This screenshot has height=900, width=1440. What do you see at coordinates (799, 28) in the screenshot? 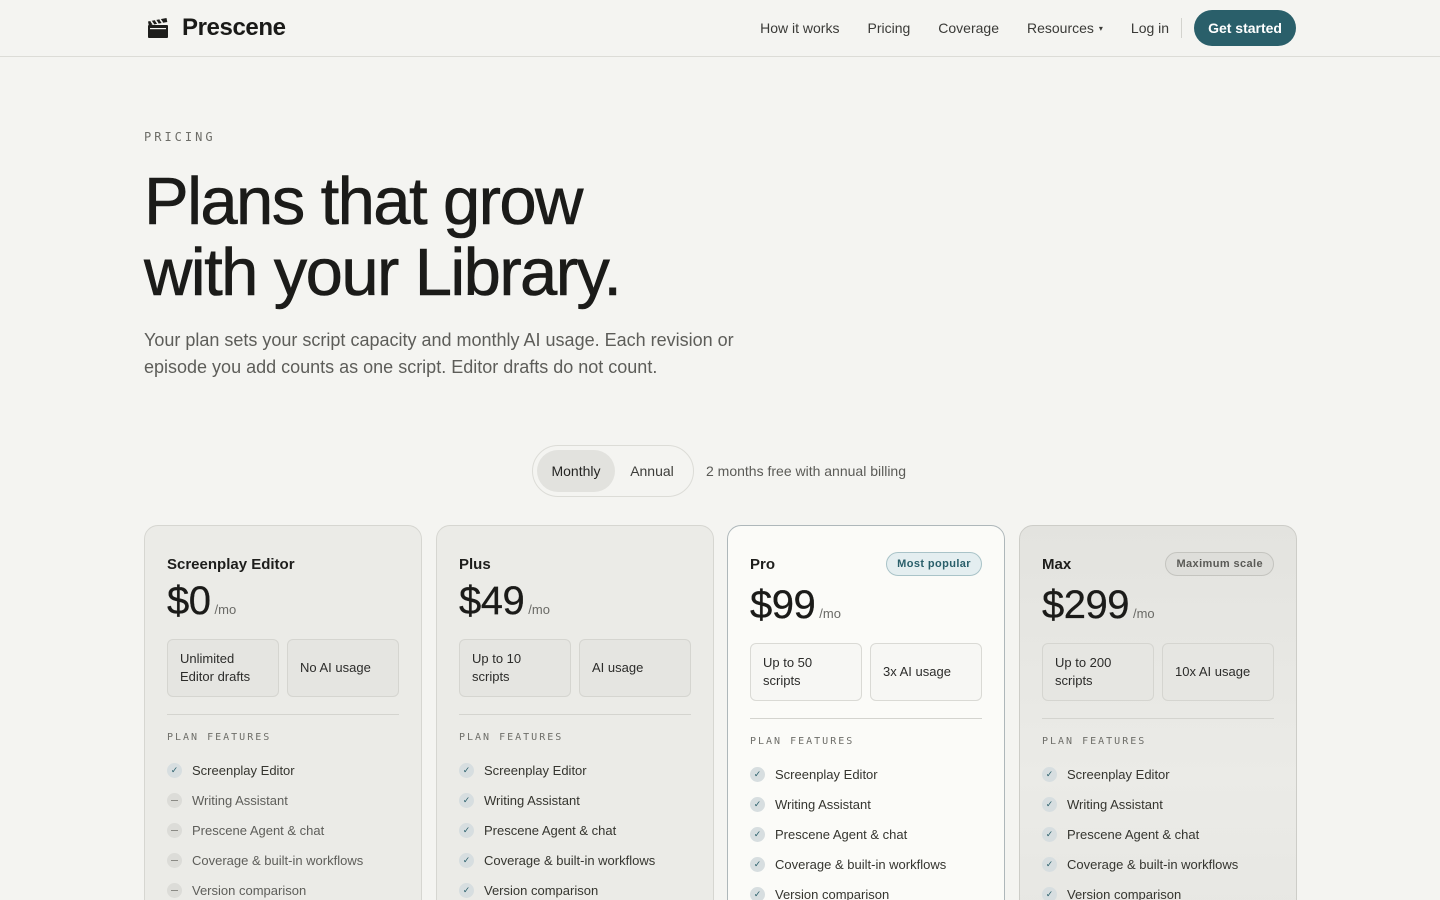
I see `nav-how-it-works: How it works` at bounding box center [799, 28].